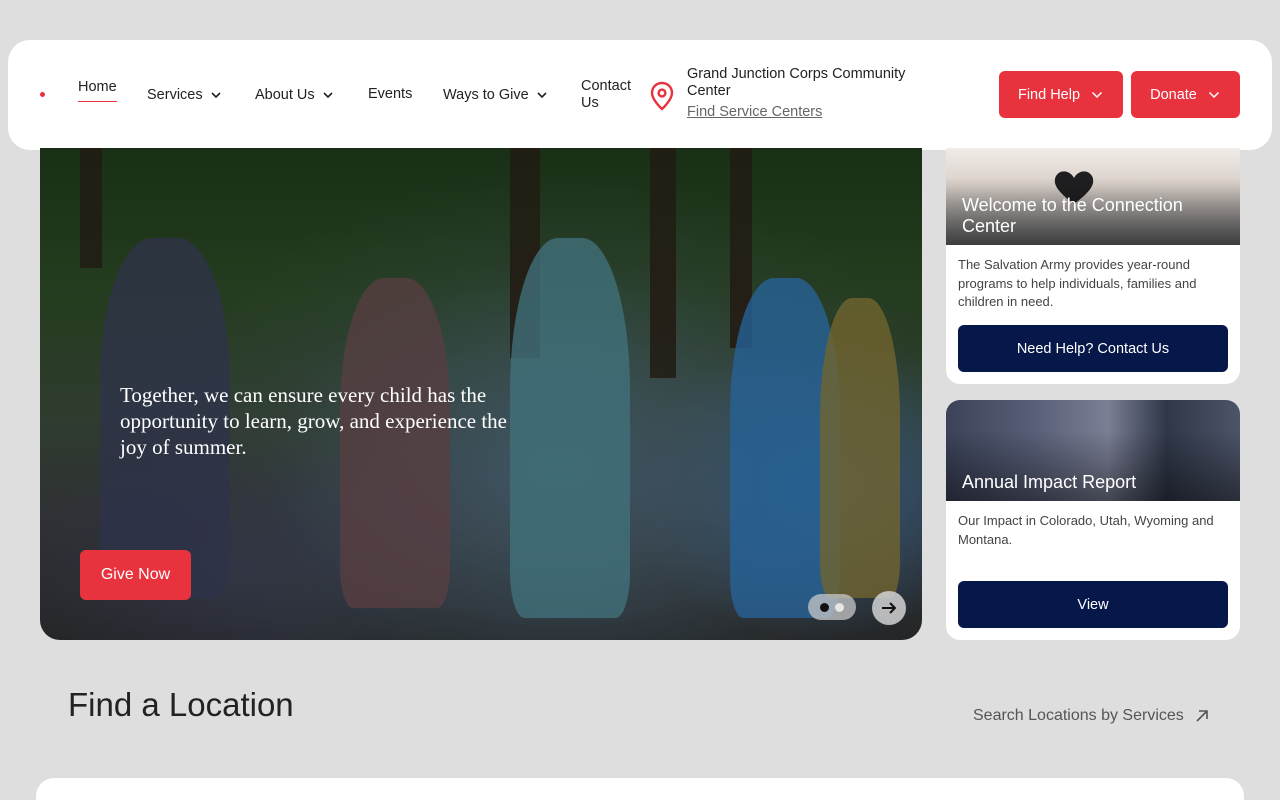 Image resolution: width=1280 pixels, height=800 pixels. Describe the element at coordinates (1072, 215) in the screenshot. I see `card-title: Welcome to the Connection Center` at that location.